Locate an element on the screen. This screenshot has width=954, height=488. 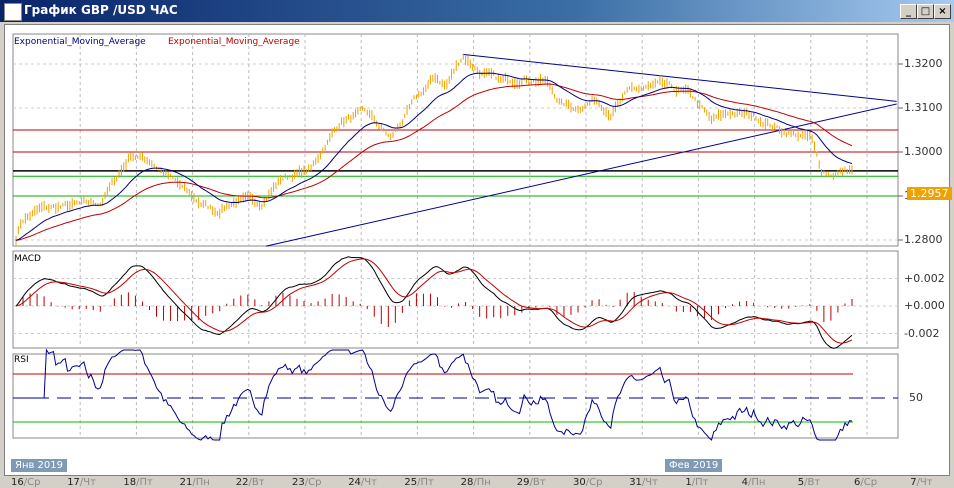
close-button: × is located at coordinates (942, 11).